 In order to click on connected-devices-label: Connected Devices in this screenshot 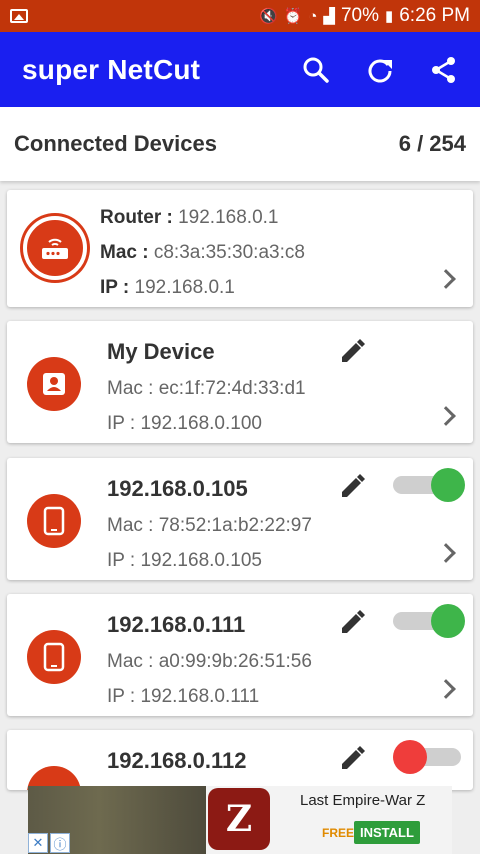, I will do `click(115, 143)`.